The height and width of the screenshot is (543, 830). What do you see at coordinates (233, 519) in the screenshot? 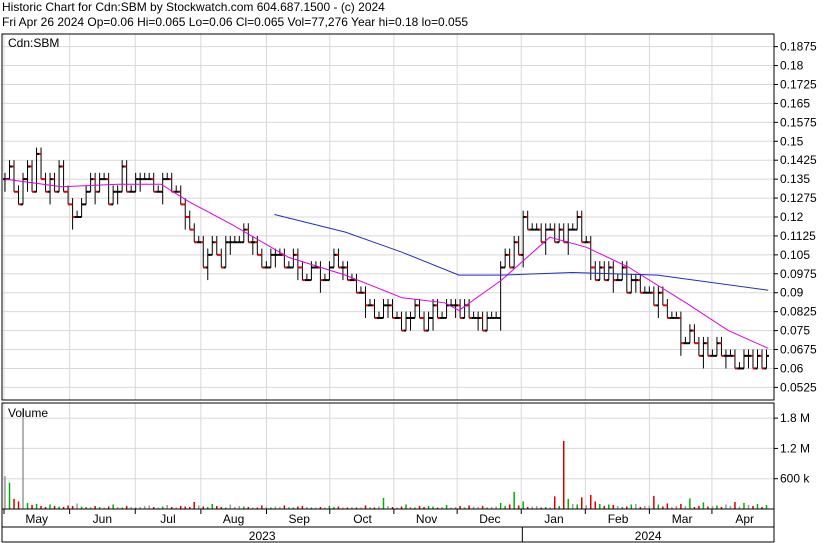
I see `month-label: Aug` at bounding box center [233, 519].